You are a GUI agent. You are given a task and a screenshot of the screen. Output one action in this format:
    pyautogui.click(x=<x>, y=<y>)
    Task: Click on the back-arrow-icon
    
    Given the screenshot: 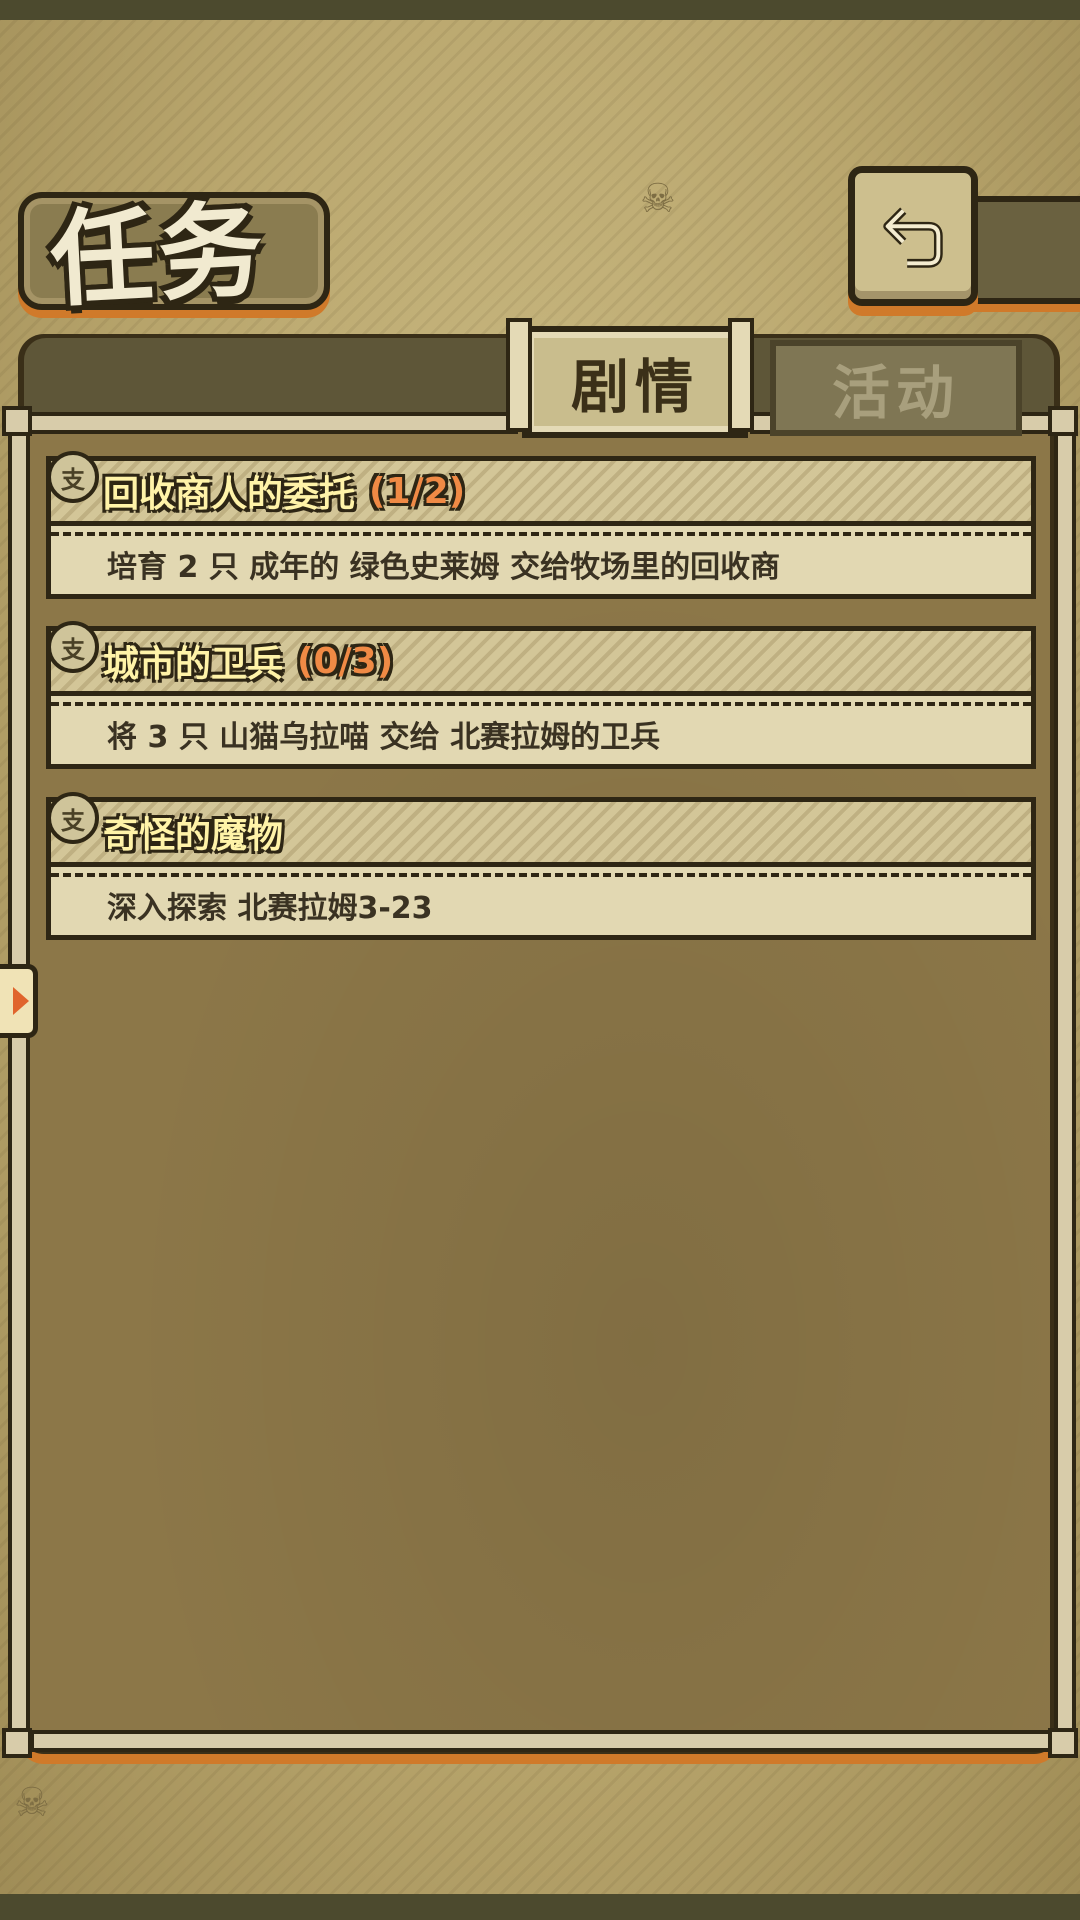 What is the action you would take?
    pyautogui.click(x=913, y=237)
    